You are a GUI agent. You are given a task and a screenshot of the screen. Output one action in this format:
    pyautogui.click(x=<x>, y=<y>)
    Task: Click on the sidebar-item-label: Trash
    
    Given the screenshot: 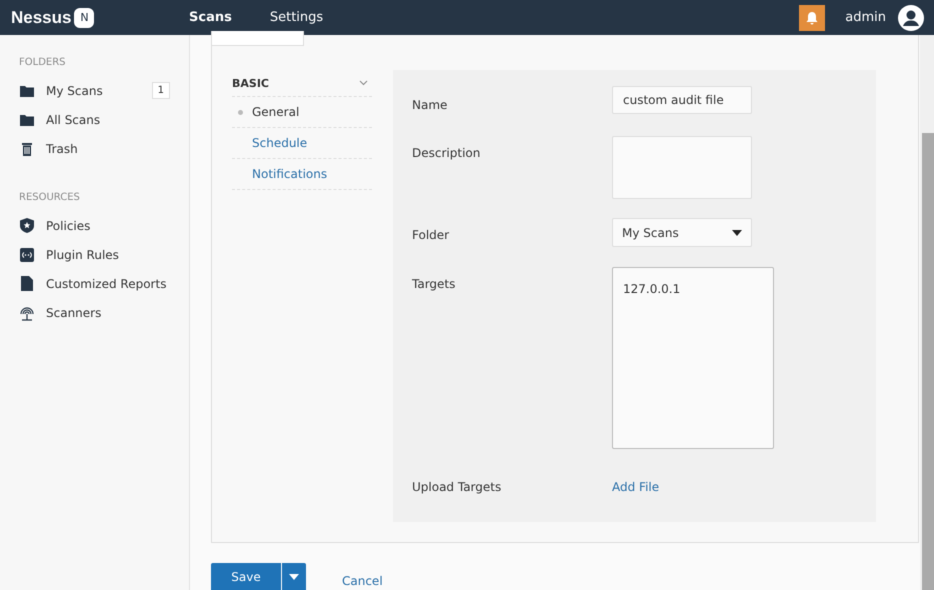 What is the action you would take?
    pyautogui.click(x=62, y=149)
    